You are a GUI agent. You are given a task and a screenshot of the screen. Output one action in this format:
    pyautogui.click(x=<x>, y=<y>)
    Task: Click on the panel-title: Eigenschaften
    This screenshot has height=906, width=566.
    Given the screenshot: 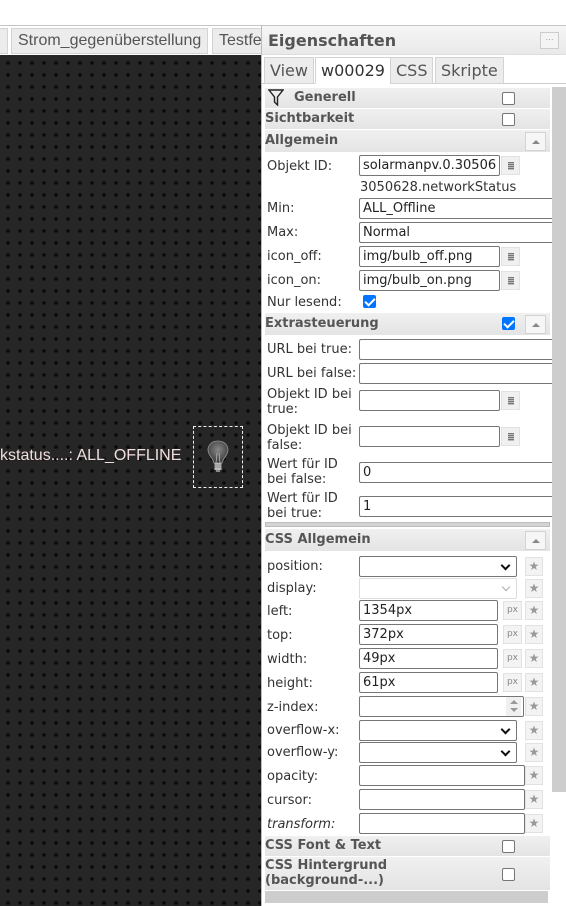 What is the action you would take?
    pyautogui.click(x=332, y=40)
    